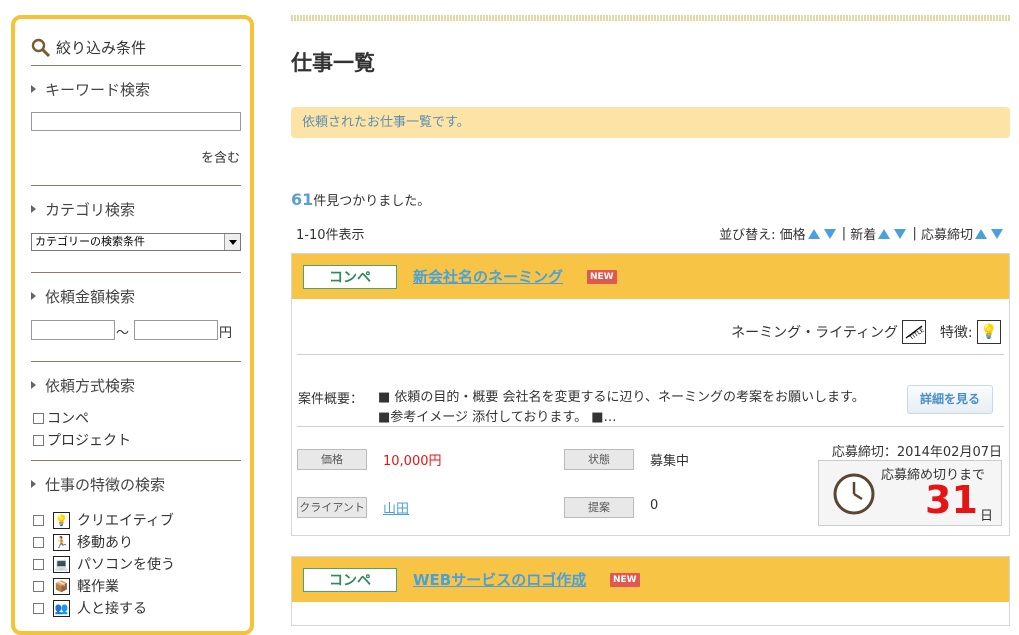 The width and height of the screenshot is (1019, 635). I want to click on status-value: 募集中, so click(670, 461).